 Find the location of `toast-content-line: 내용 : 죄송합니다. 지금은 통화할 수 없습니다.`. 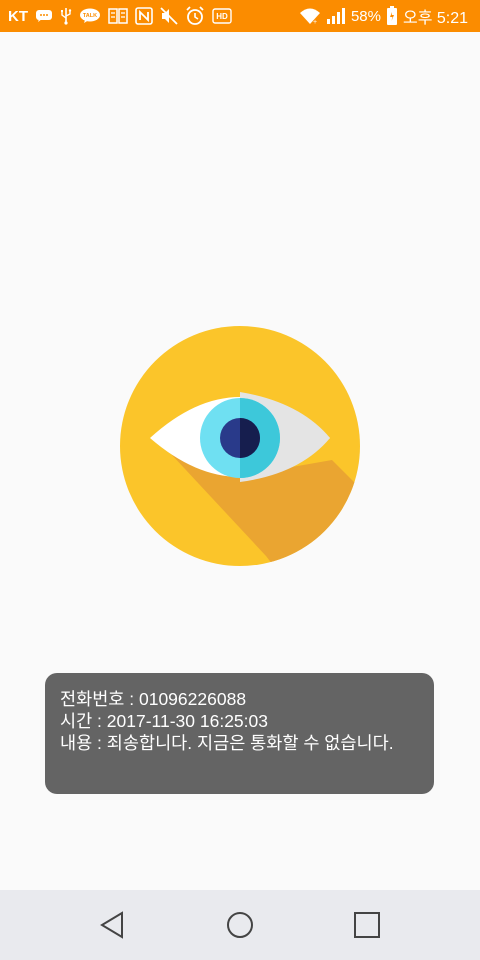

toast-content-line: 내용 : 죄송합니다. 지금은 통화할 수 없습니다. is located at coordinates (227, 743).